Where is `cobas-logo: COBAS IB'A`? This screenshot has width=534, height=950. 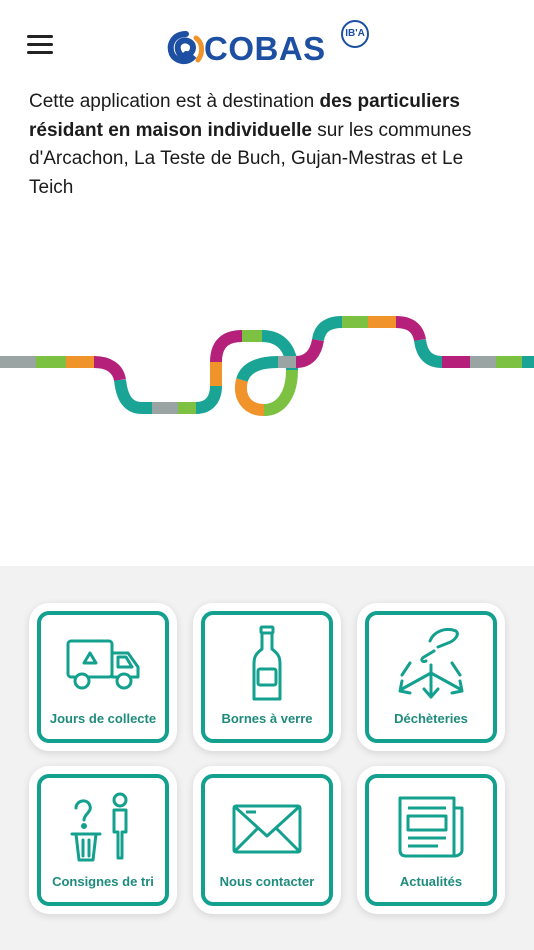
cobas-logo: COBAS IB'A is located at coordinates (271, 45).